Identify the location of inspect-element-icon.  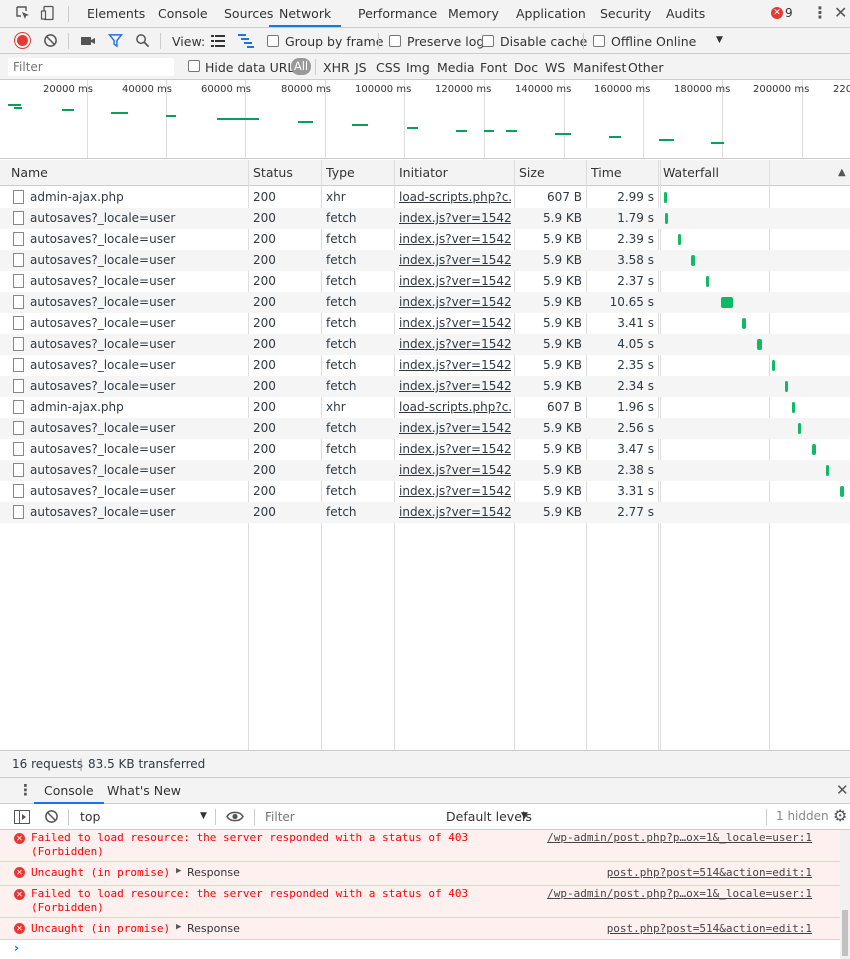
(23, 13).